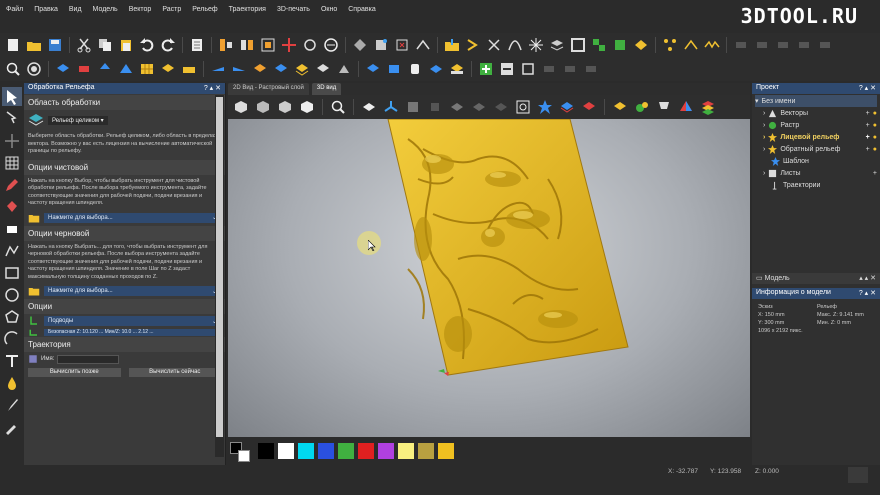  Describe the element at coordinates (84, 45) in the screenshot. I see `cut-icon` at that location.